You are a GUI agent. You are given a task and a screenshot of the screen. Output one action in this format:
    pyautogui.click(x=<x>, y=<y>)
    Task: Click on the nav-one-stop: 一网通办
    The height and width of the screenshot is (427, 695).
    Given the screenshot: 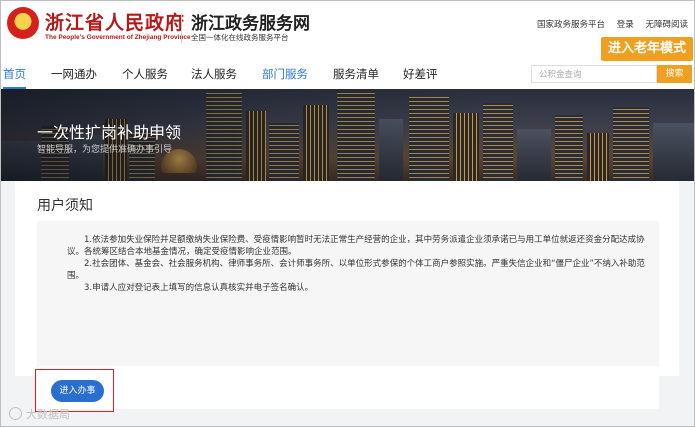 What is the action you would take?
    pyautogui.click(x=74, y=74)
    